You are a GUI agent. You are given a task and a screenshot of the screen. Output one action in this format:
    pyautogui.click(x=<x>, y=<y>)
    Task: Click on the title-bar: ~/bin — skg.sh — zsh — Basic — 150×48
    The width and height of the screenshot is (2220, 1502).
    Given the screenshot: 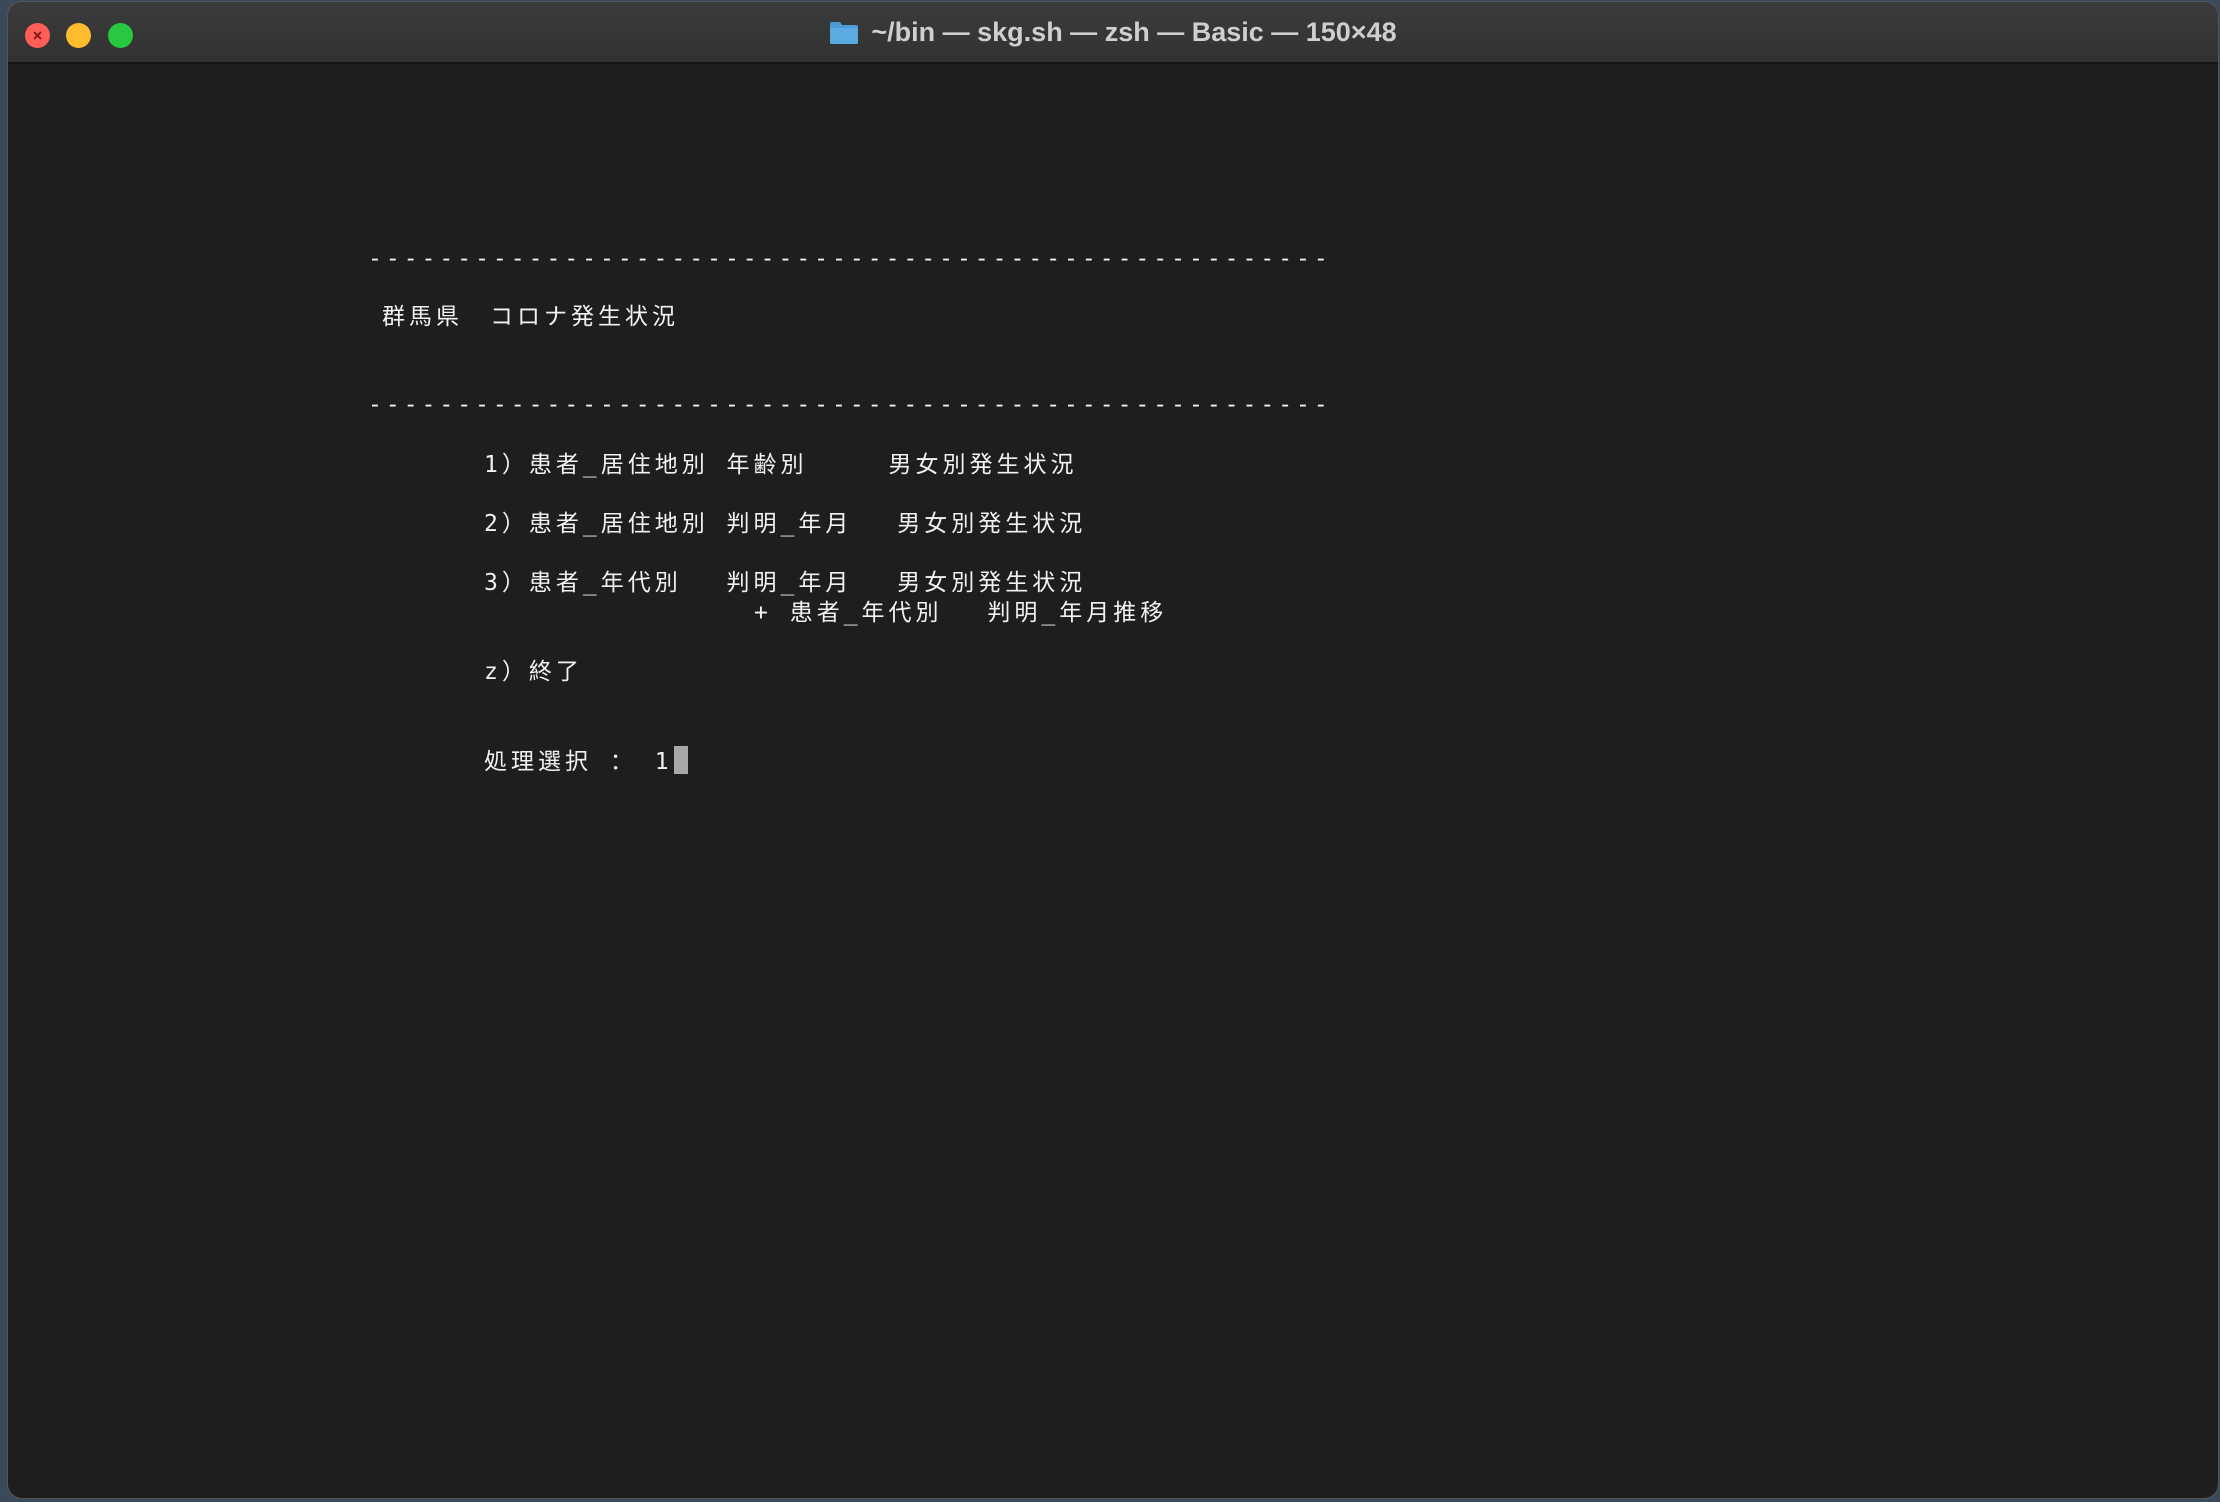 What is the action you would take?
    pyautogui.click(x=1113, y=33)
    